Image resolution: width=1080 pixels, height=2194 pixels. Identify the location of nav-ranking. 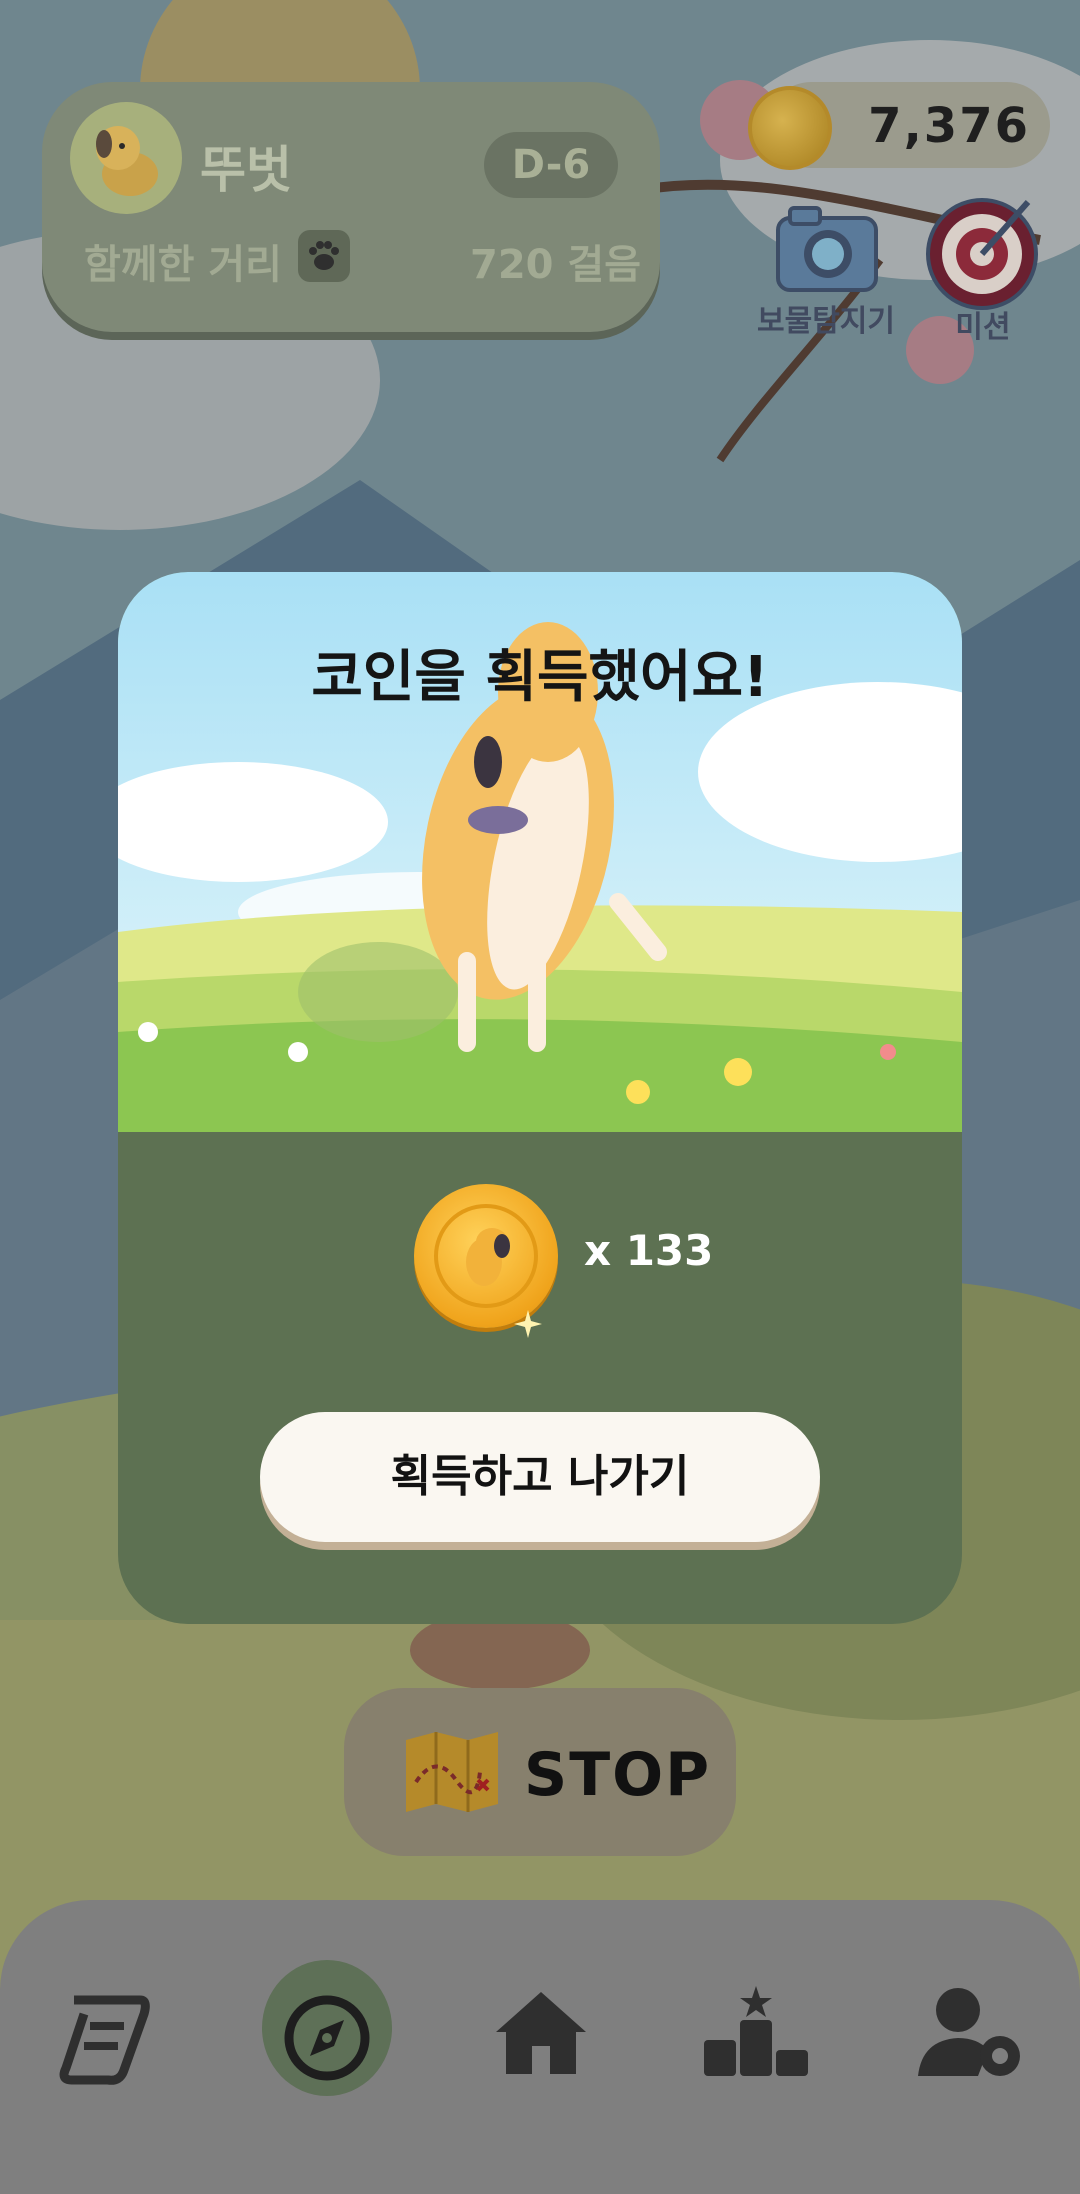
(757, 2035).